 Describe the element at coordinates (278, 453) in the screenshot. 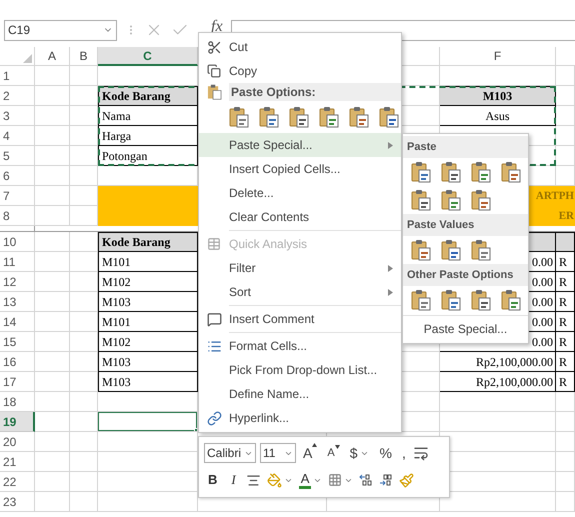

I see `font-size-field: 11` at that location.